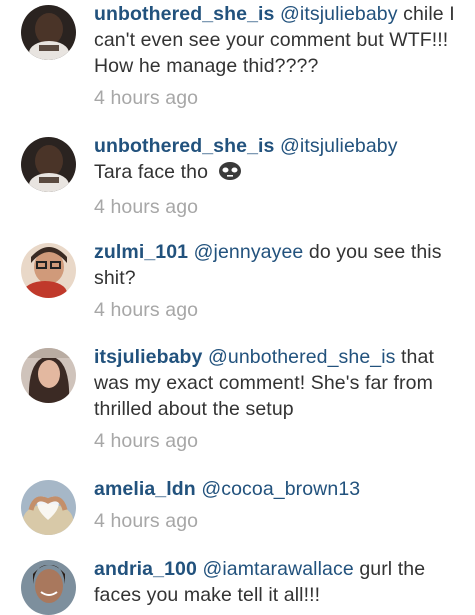  I want to click on comment-mention: @jennyayee, so click(249, 252).